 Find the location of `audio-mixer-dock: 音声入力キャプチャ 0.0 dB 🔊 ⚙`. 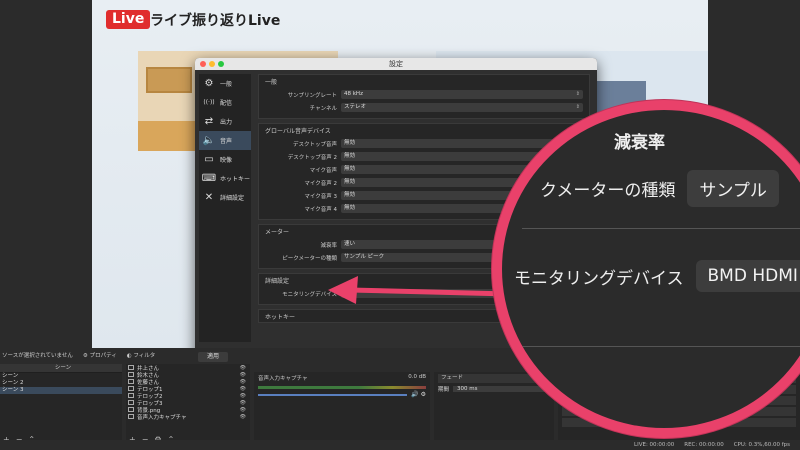

audio-mixer-dock: 音声入力キャプチャ 0.0 dB 🔊 ⚙ is located at coordinates (342, 407).